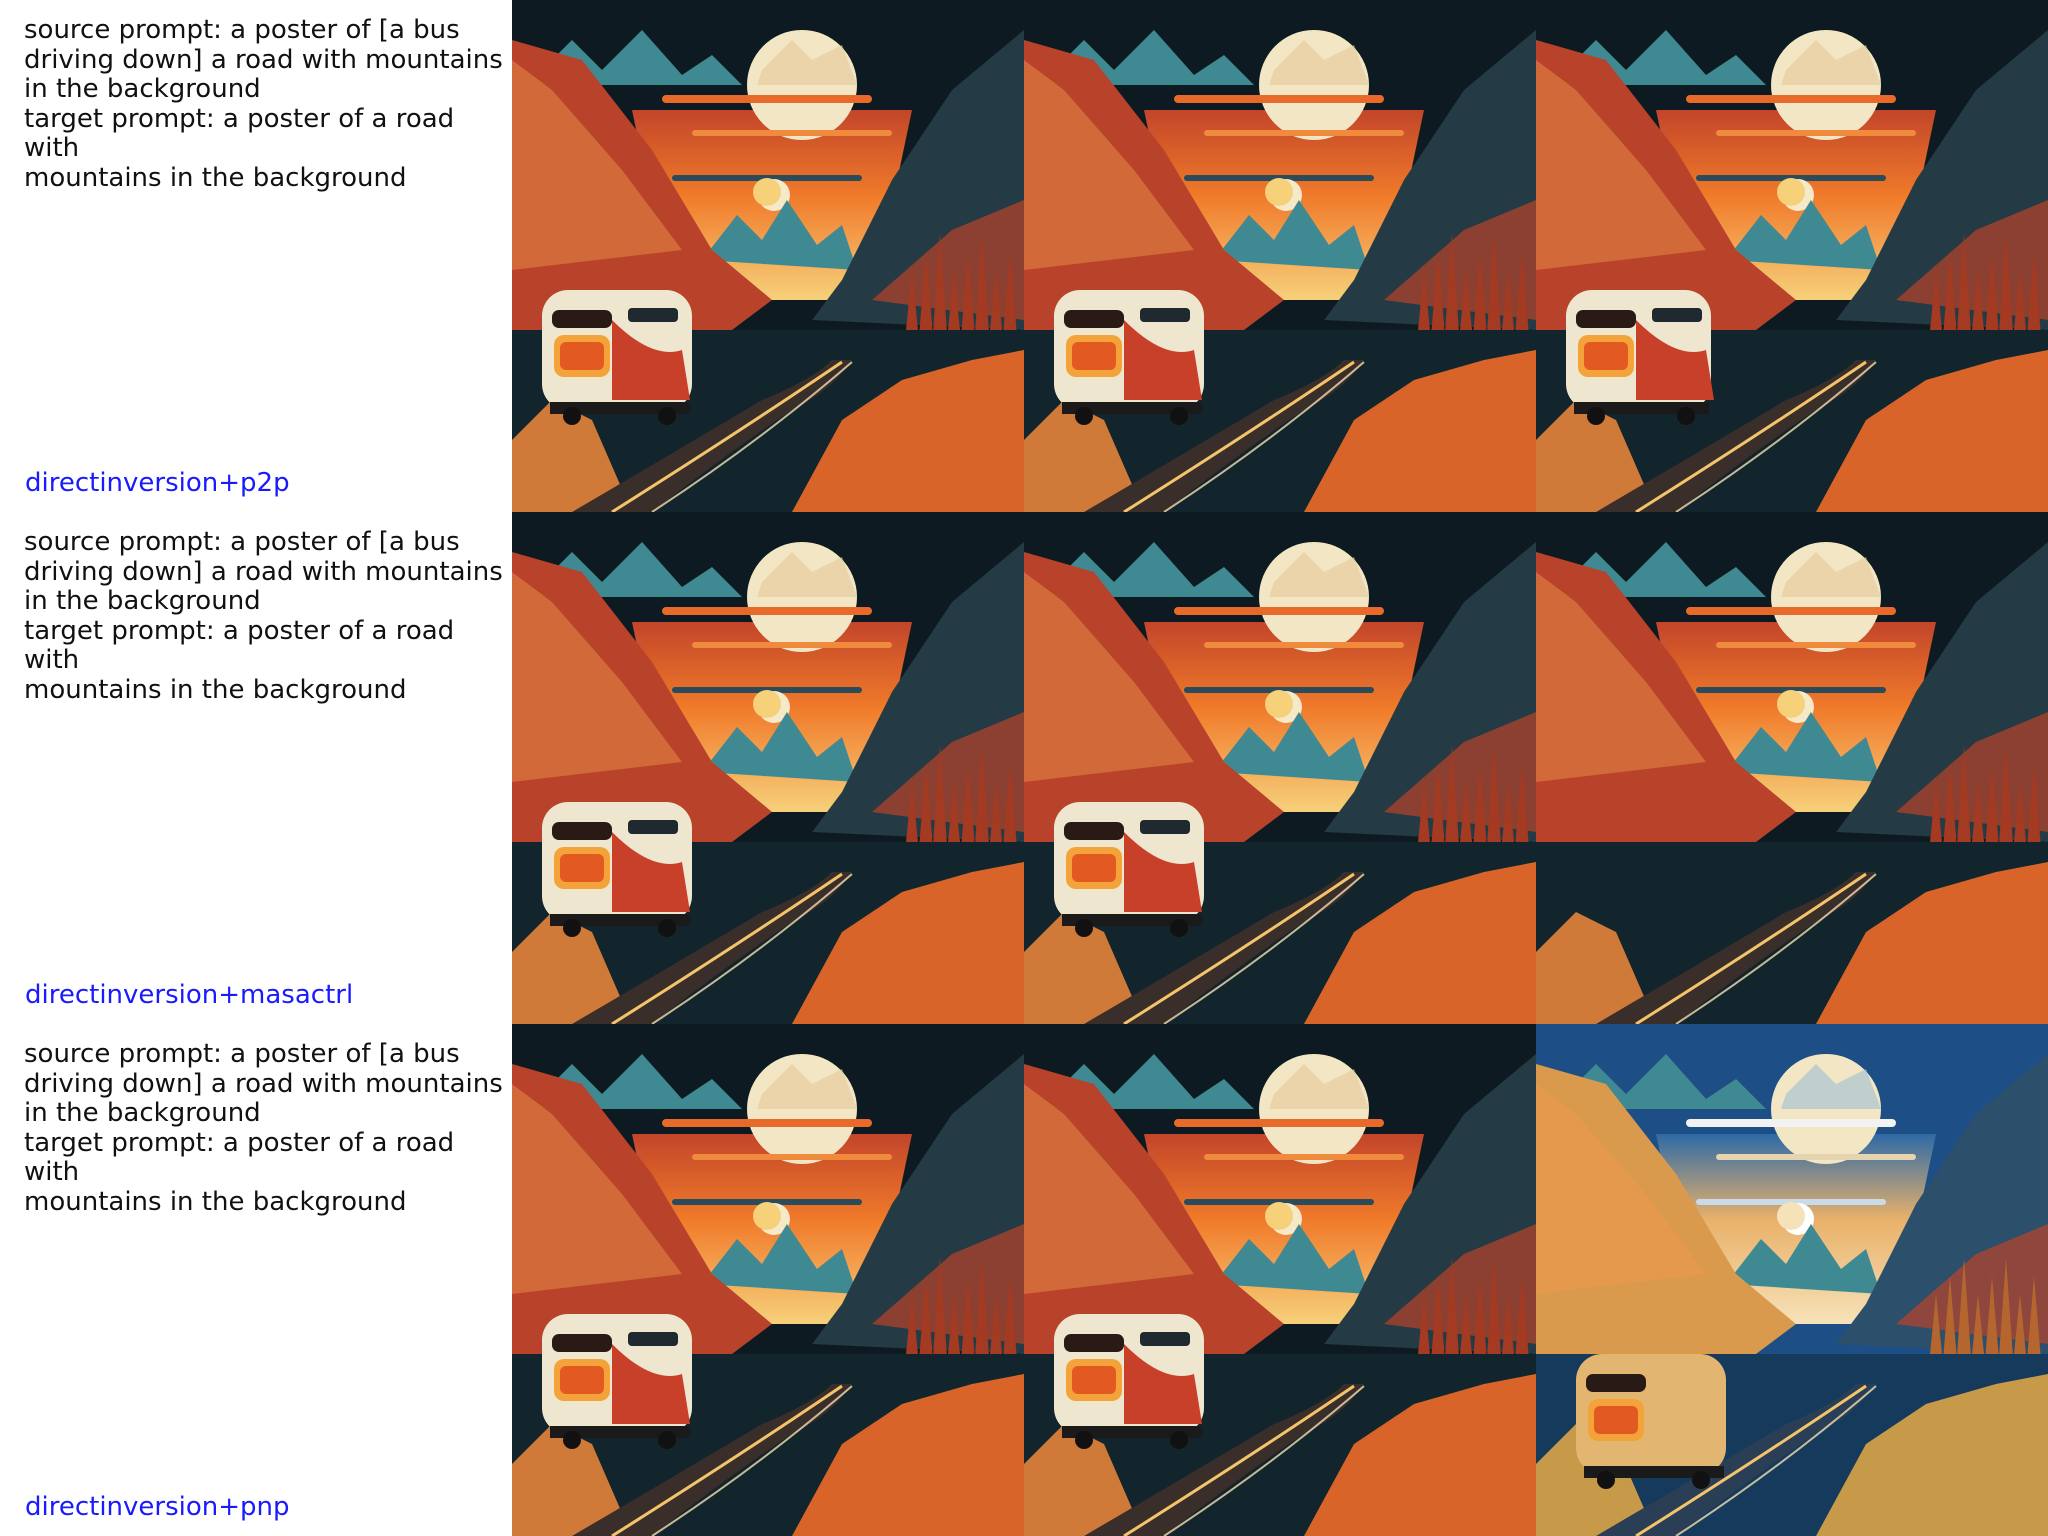 This screenshot has height=1536, width=2048. I want to click on method-label: directinversion+pnp, so click(157, 1507).